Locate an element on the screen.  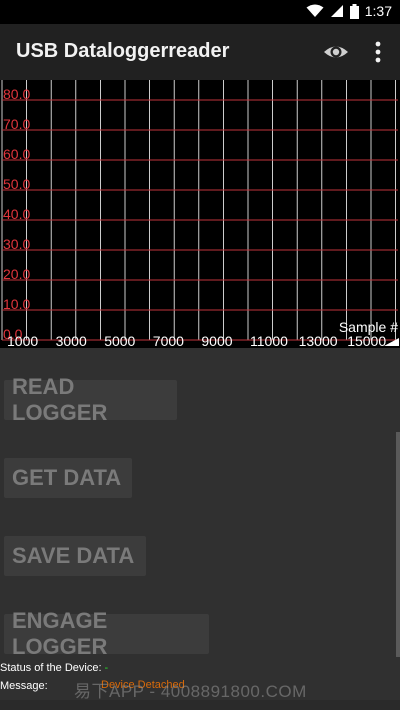
y-tick-label: 10.0 is located at coordinates (16, 304).